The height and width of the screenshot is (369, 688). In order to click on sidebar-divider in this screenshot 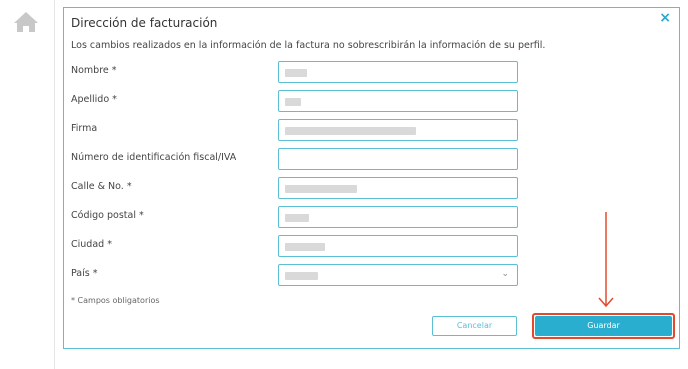, I will do `click(54, 184)`.